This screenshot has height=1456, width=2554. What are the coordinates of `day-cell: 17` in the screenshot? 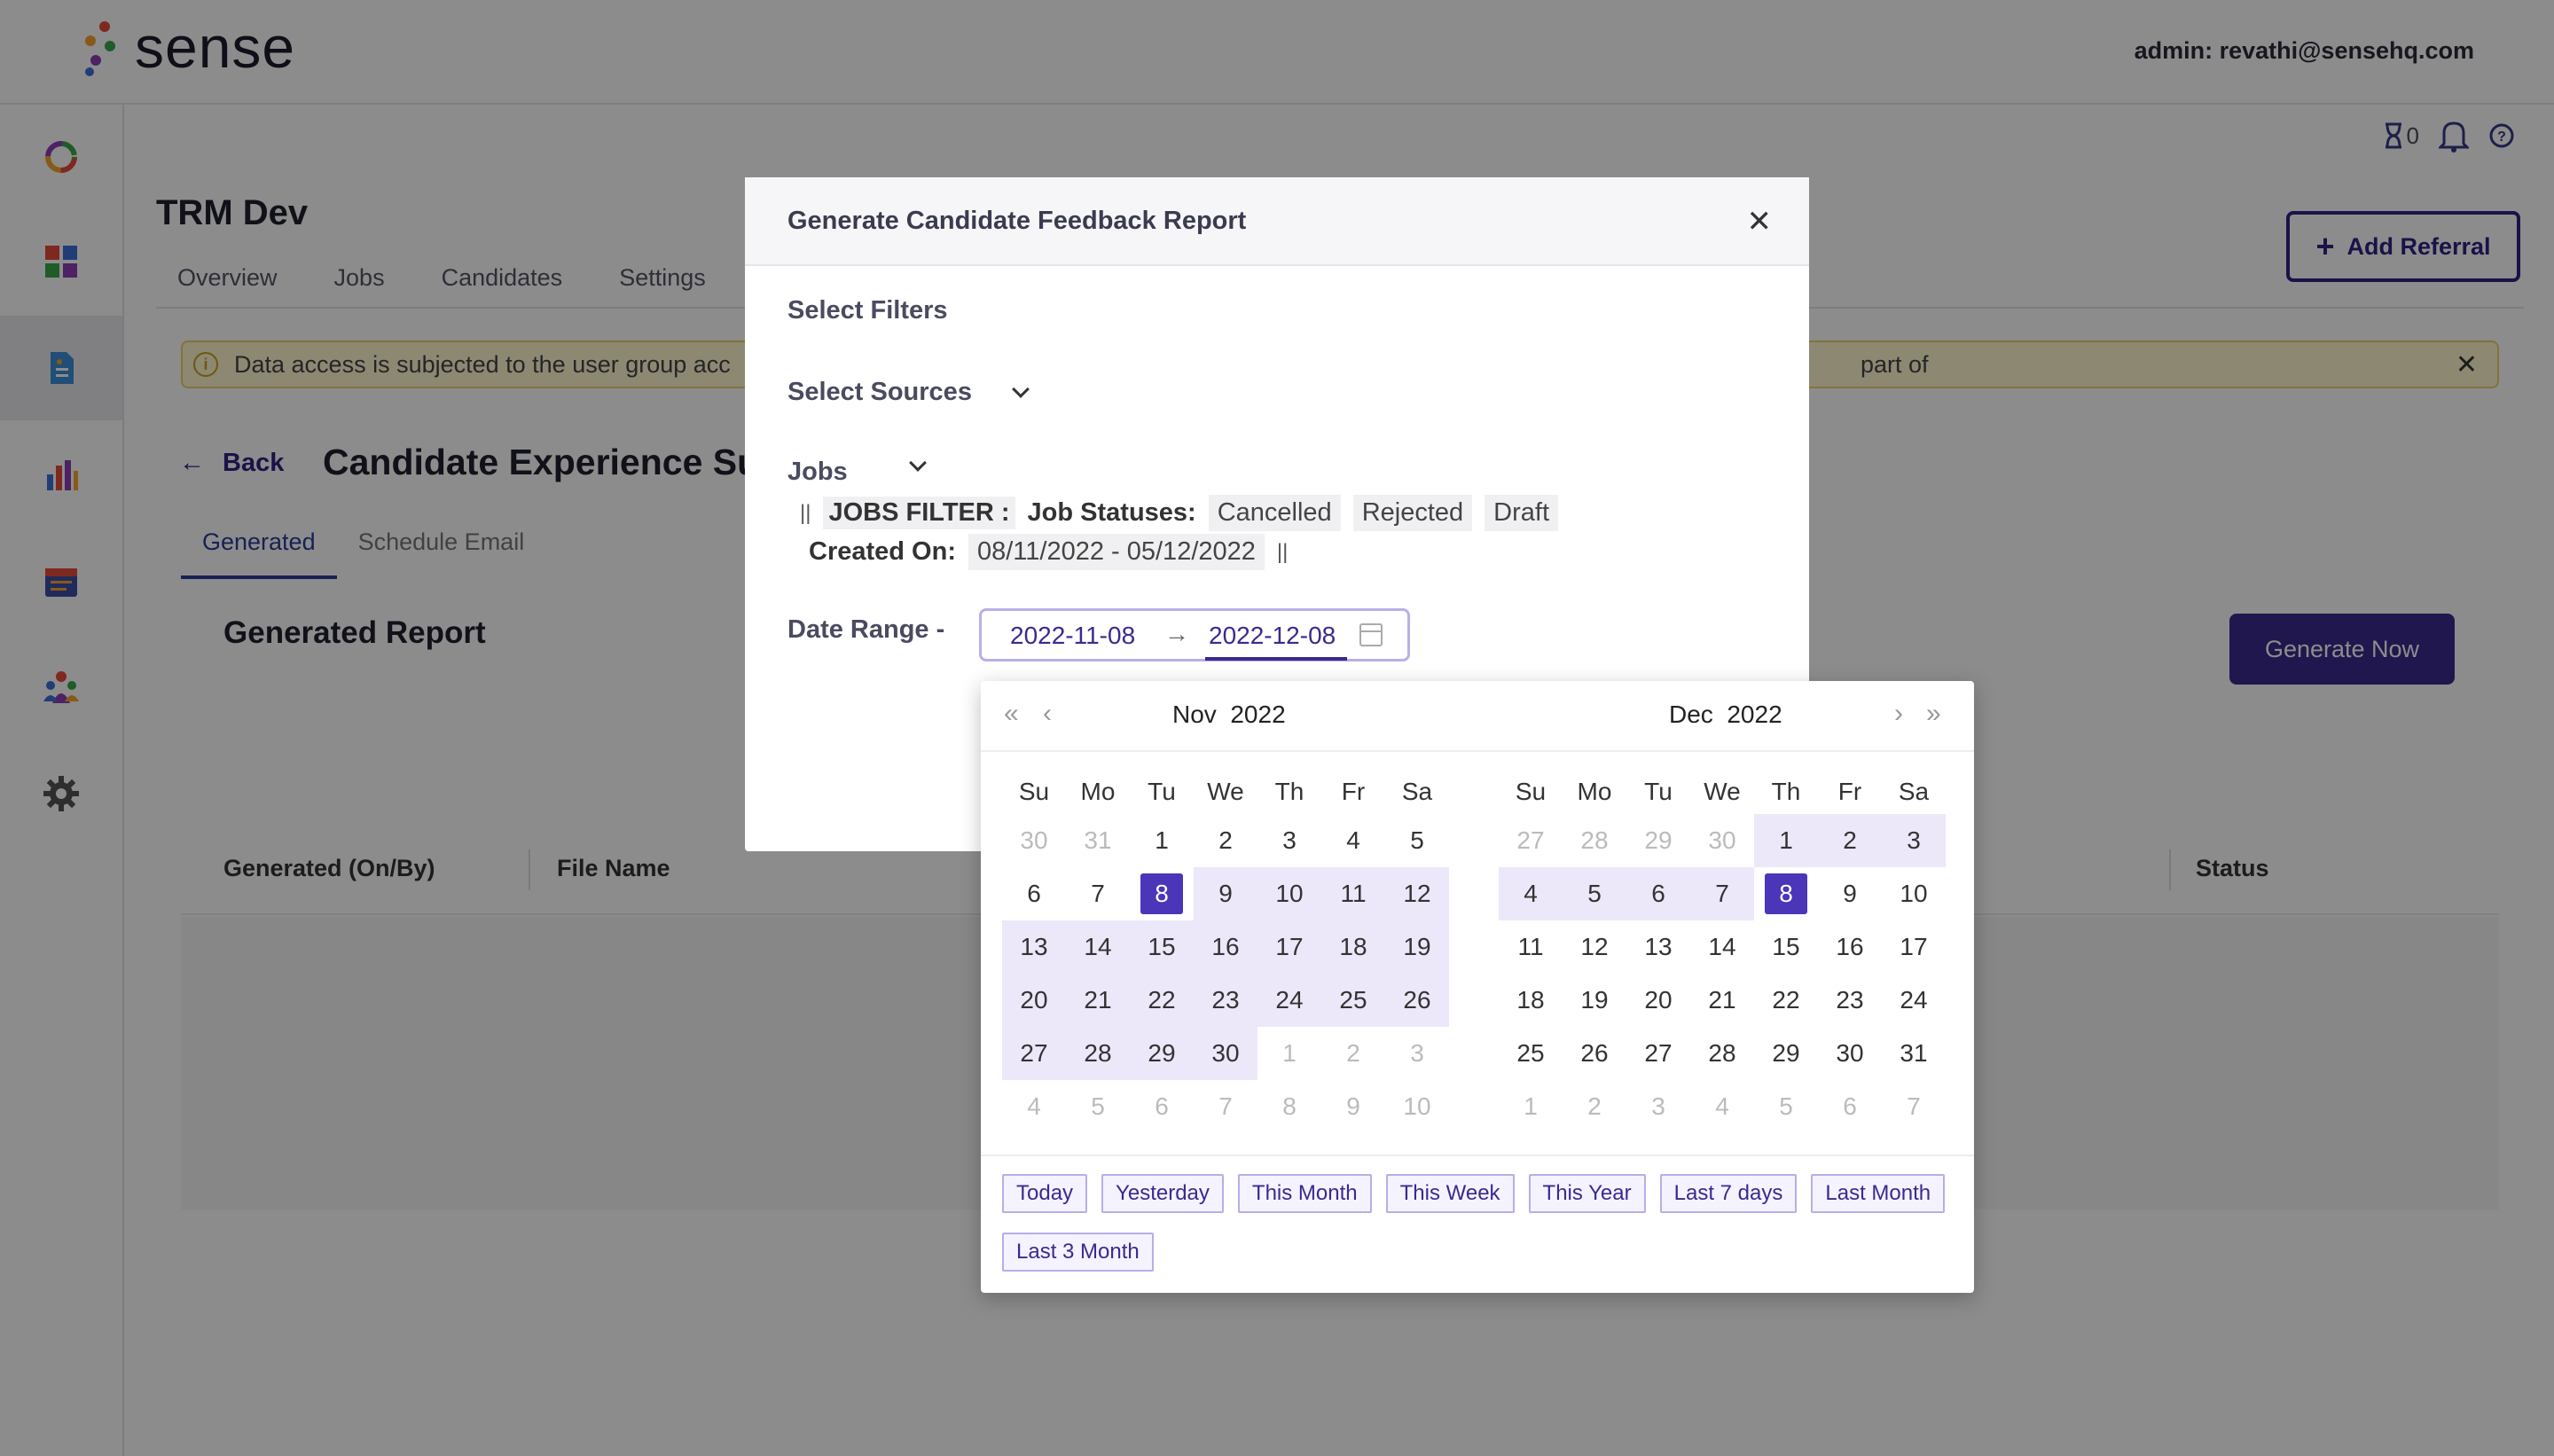 It's located at (1914, 947).